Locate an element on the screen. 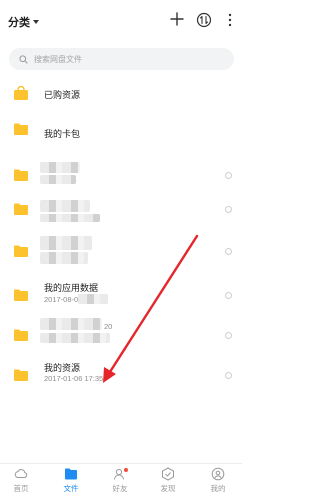 This screenshot has width=320, height=500. caret-down-icon is located at coordinates (36, 22).